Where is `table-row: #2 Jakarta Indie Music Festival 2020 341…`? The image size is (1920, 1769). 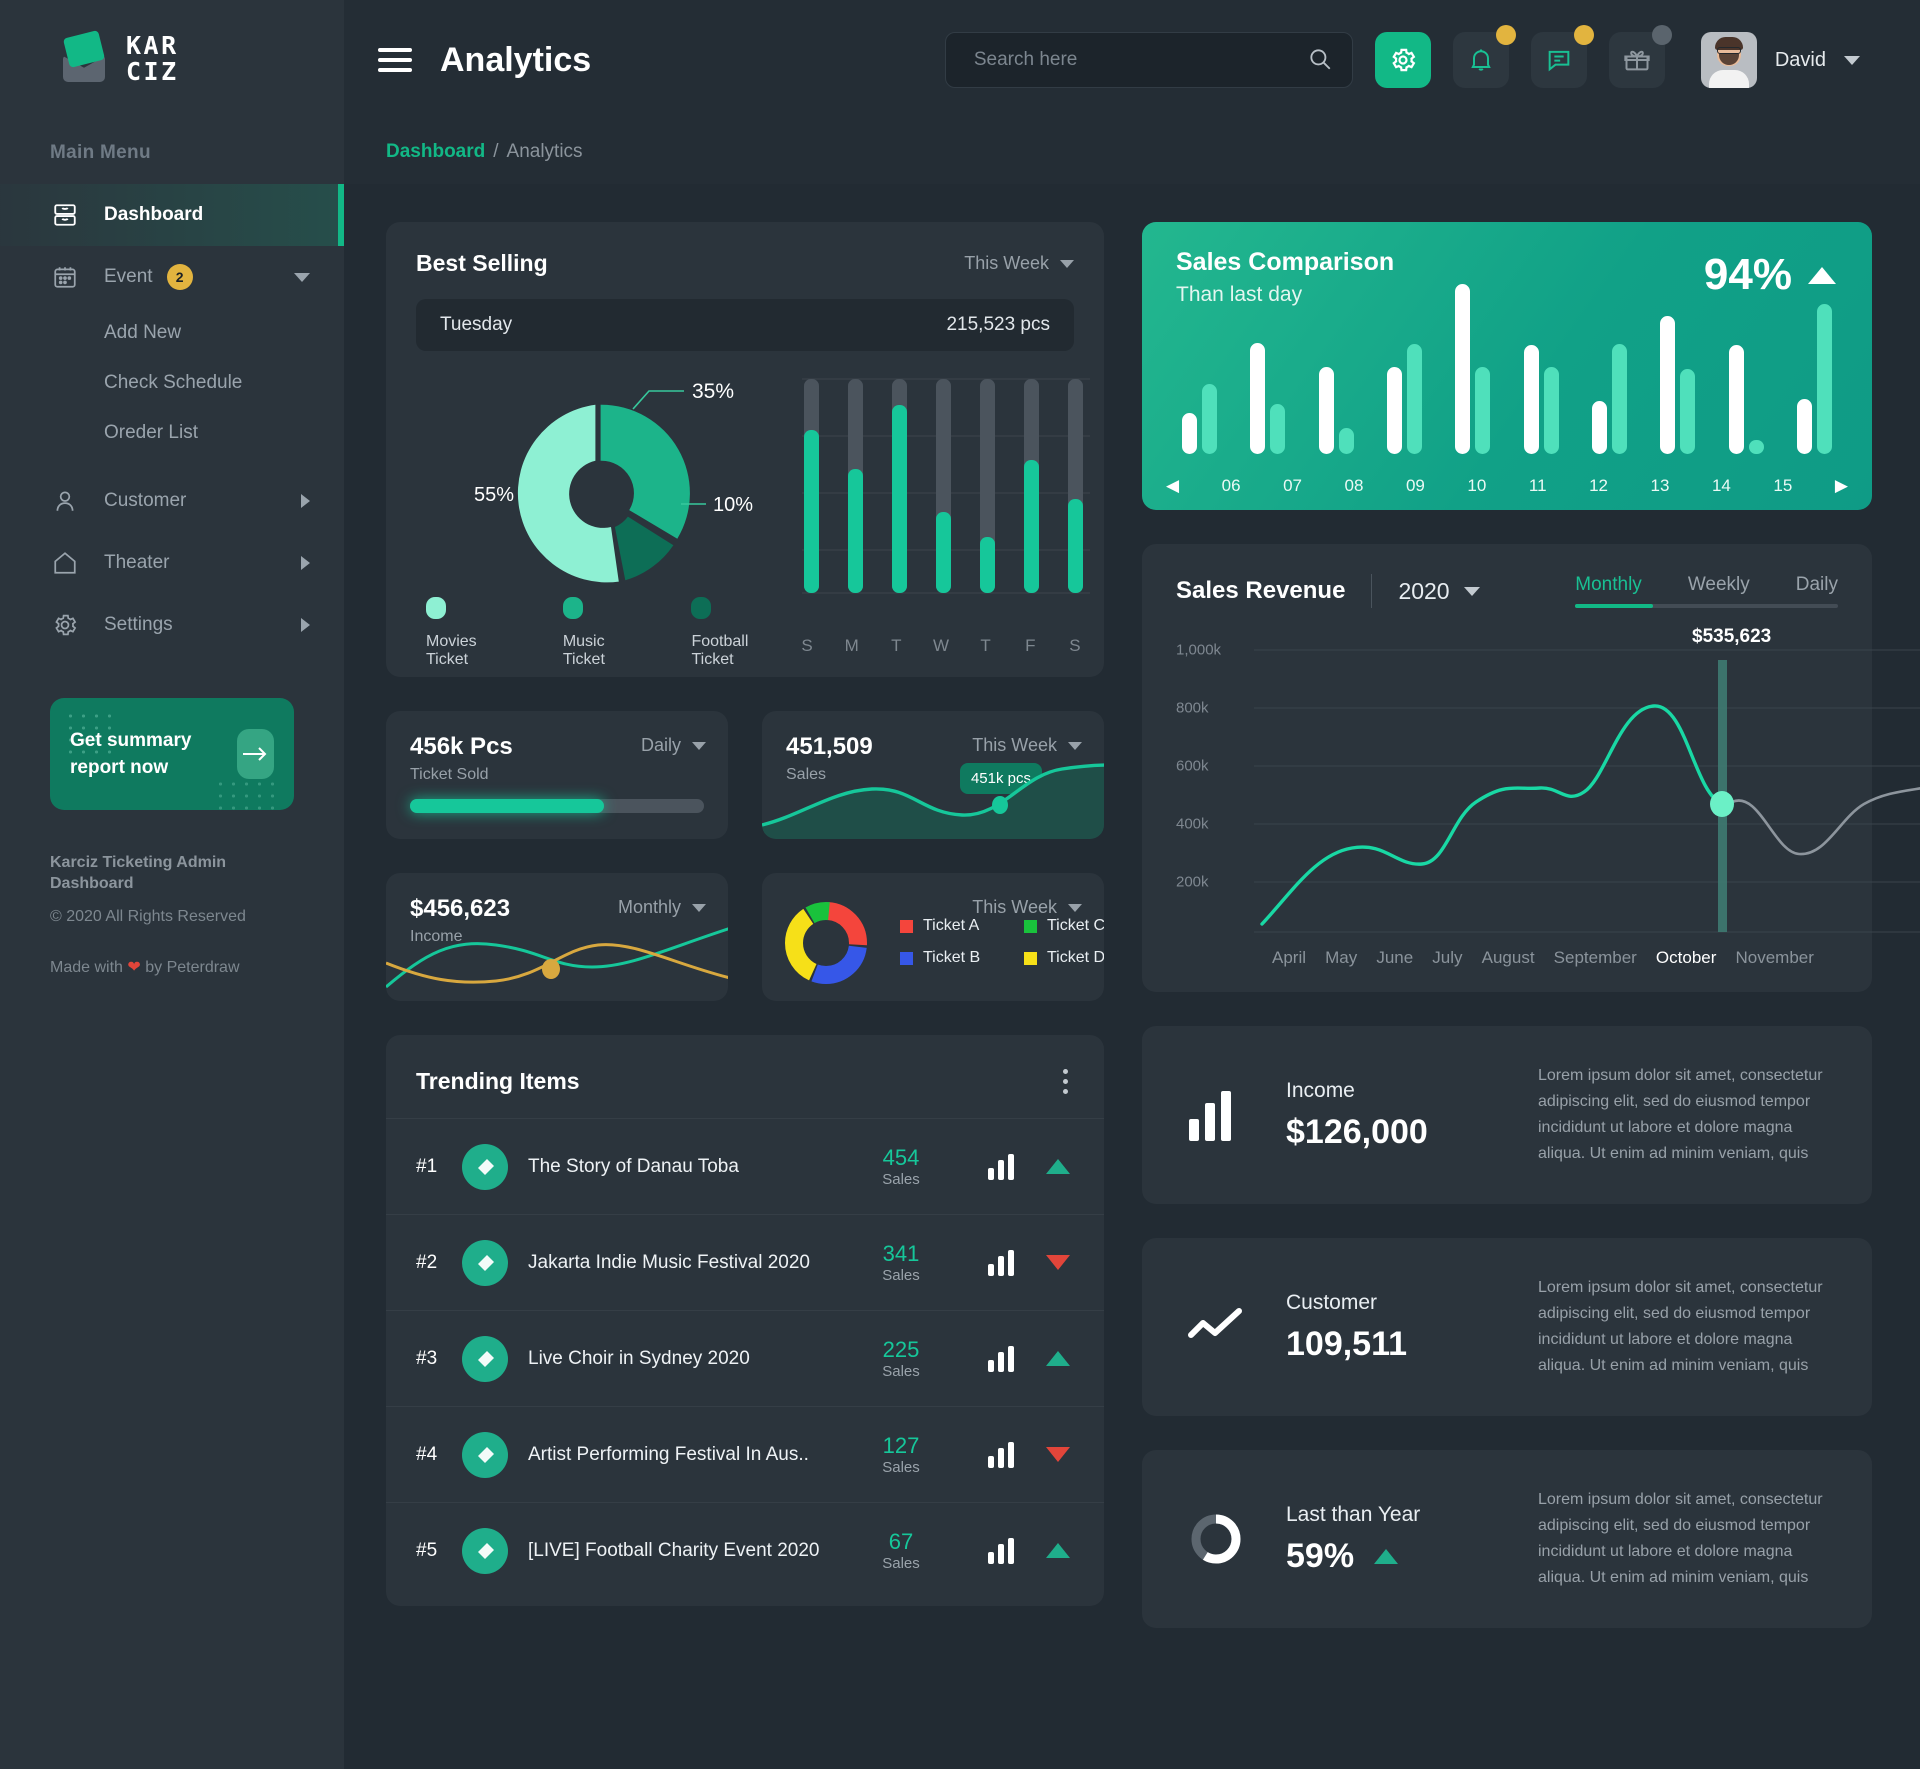 table-row: #2 Jakarta Indie Music Festival 2020 341… is located at coordinates (745, 1262).